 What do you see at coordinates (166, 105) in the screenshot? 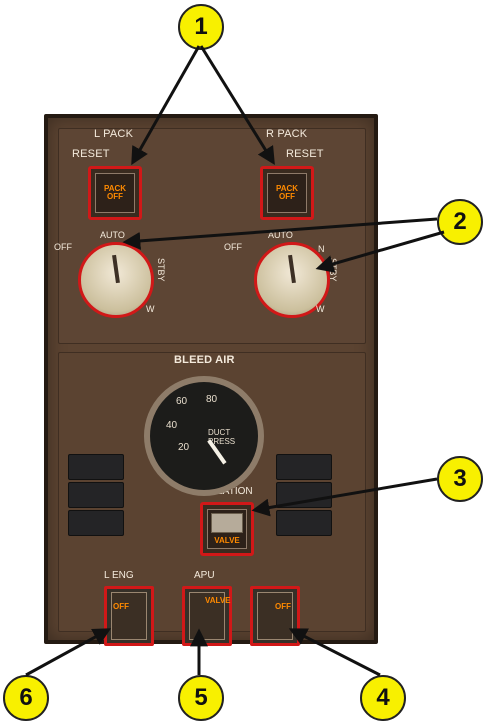
I see `arrow-1-left` at bounding box center [166, 105].